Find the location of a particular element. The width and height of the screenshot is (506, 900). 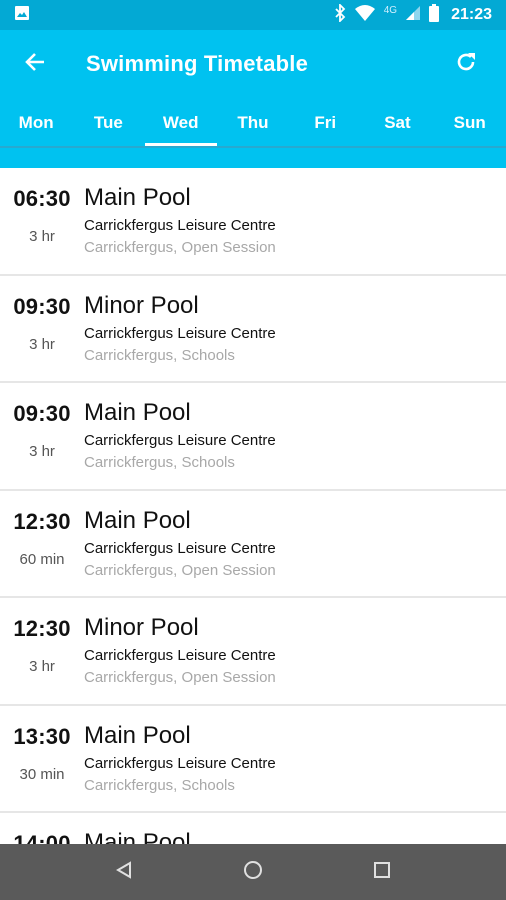

network-type-label: 4G is located at coordinates (390, 10).